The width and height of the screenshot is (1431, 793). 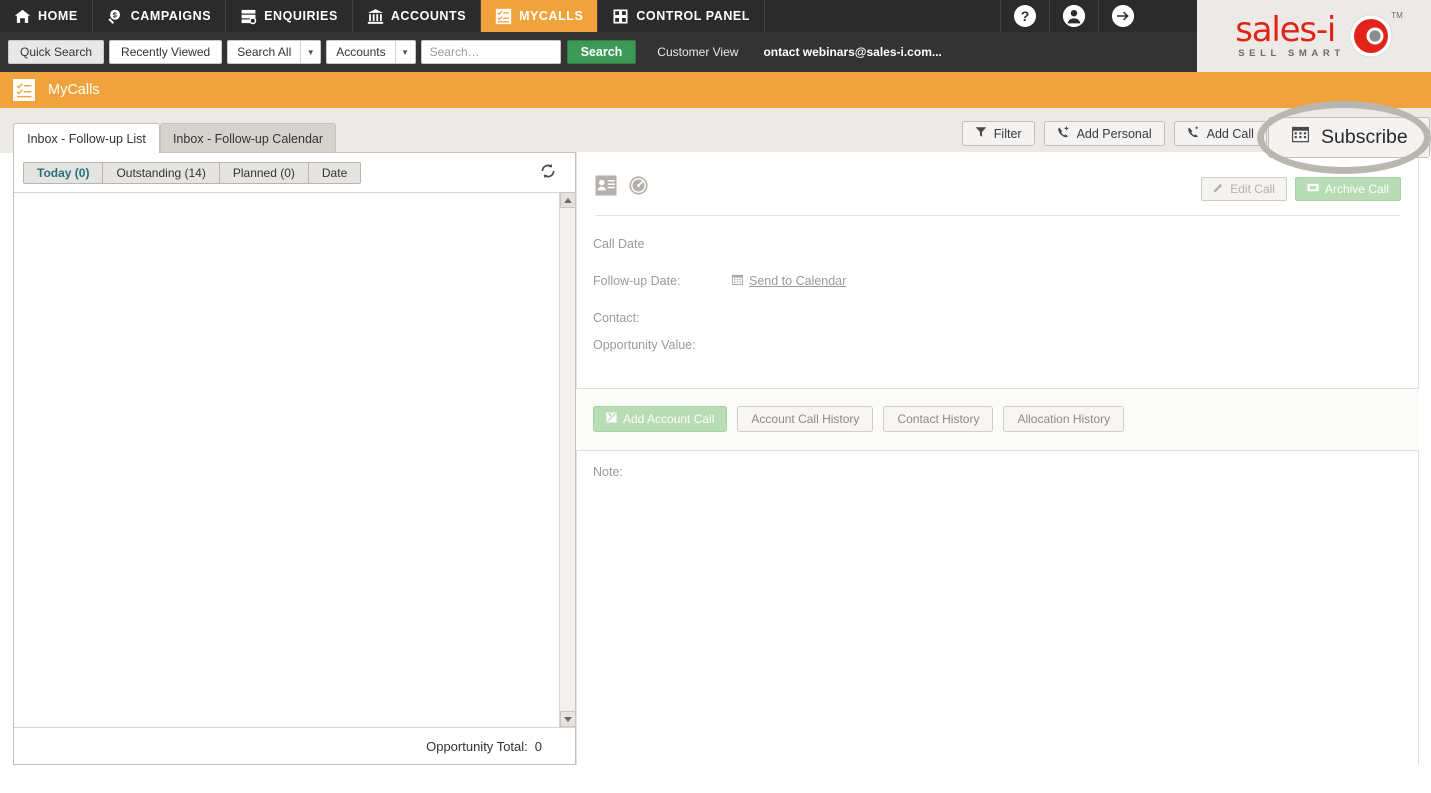 What do you see at coordinates (538, 746) in the screenshot?
I see `opportunity-total-value: 0` at bounding box center [538, 746].